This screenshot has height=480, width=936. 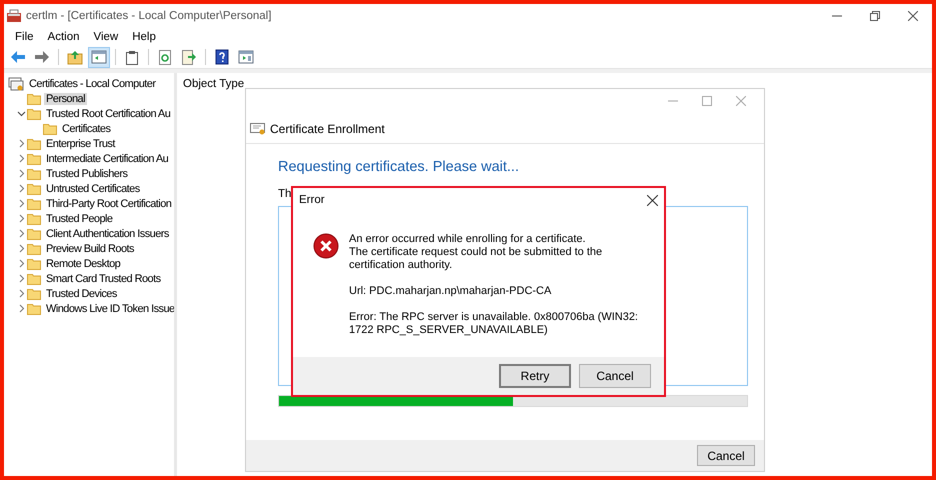 I want to click on error-message: Error: The RPC server is unavailable. 0x800706ba (WIN32: 1722 RPC_S_SERVER_UNAVAILABLE), so click(x=494, y=324).